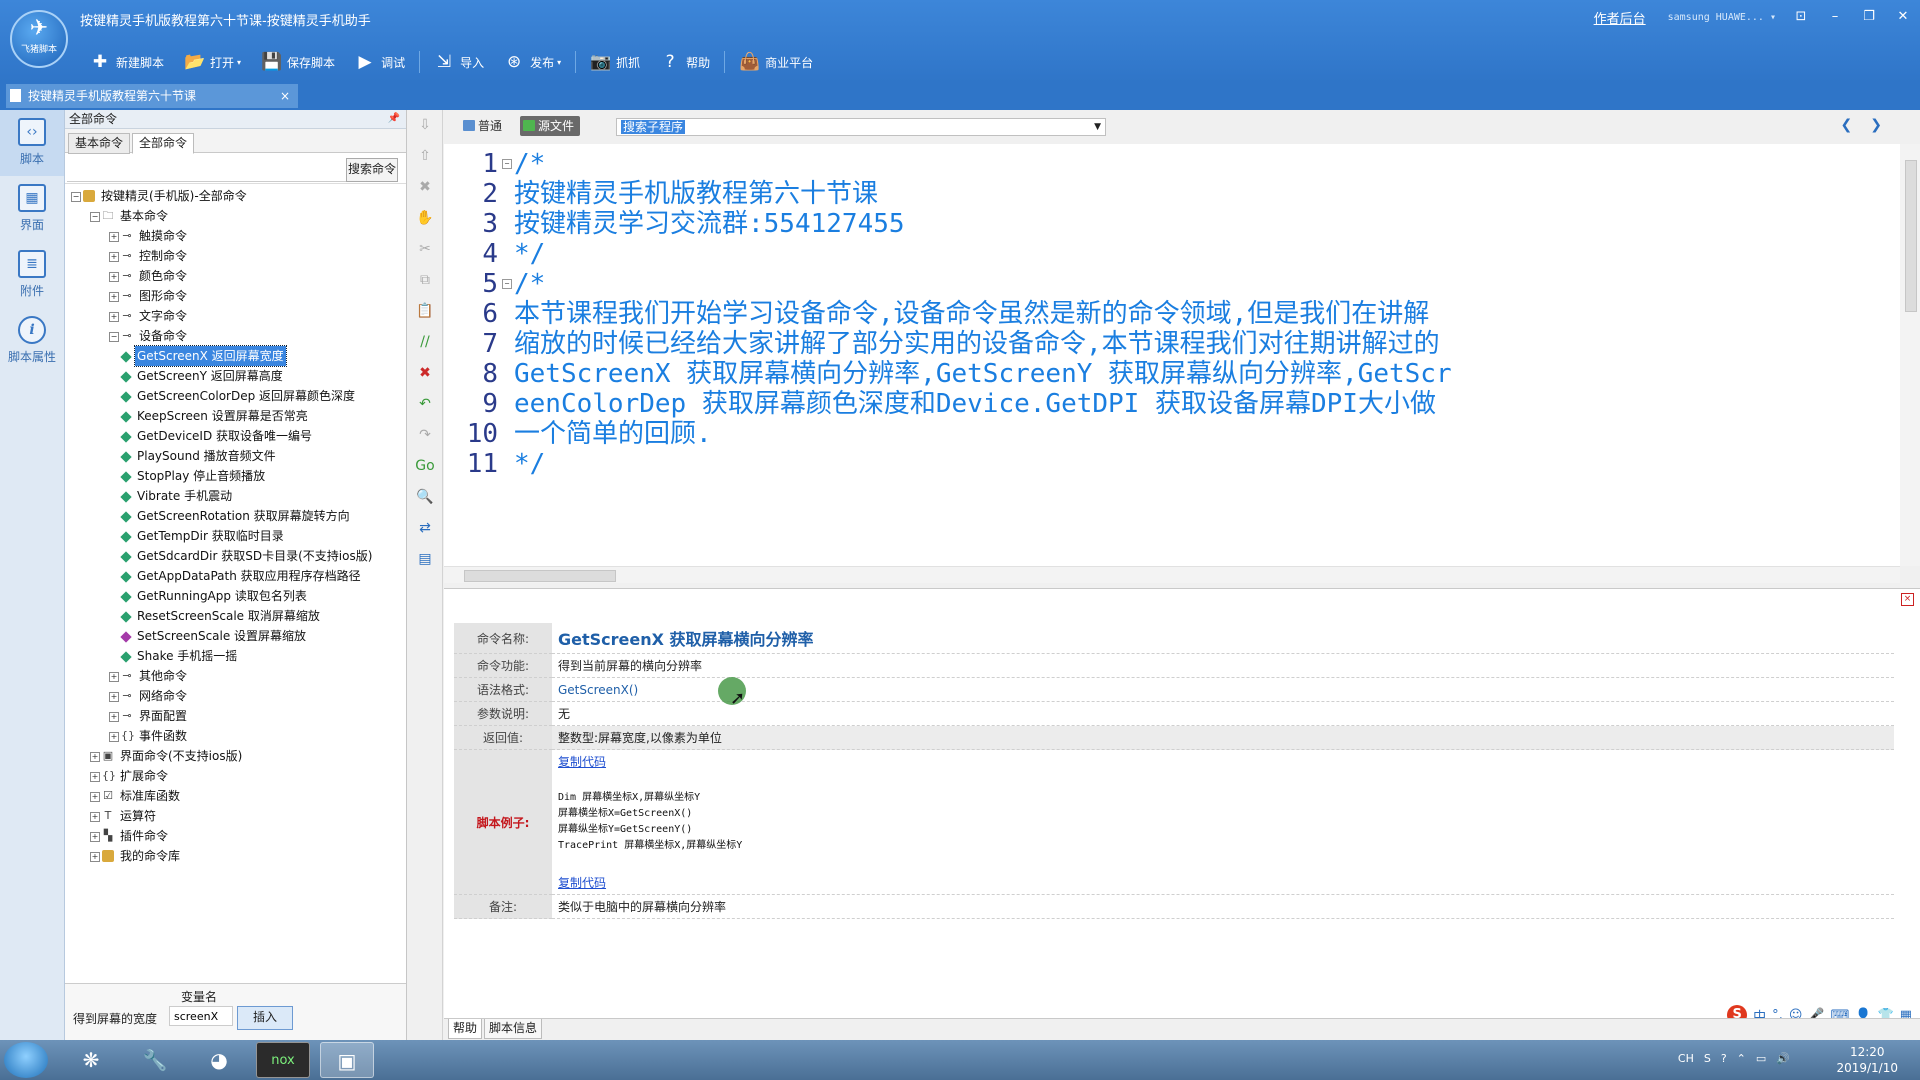  What do you see at coordinates (236, 796) in the screenshot?
I see `tree-node: + ☑ 标准库函数` at bounding box center [236, 796].